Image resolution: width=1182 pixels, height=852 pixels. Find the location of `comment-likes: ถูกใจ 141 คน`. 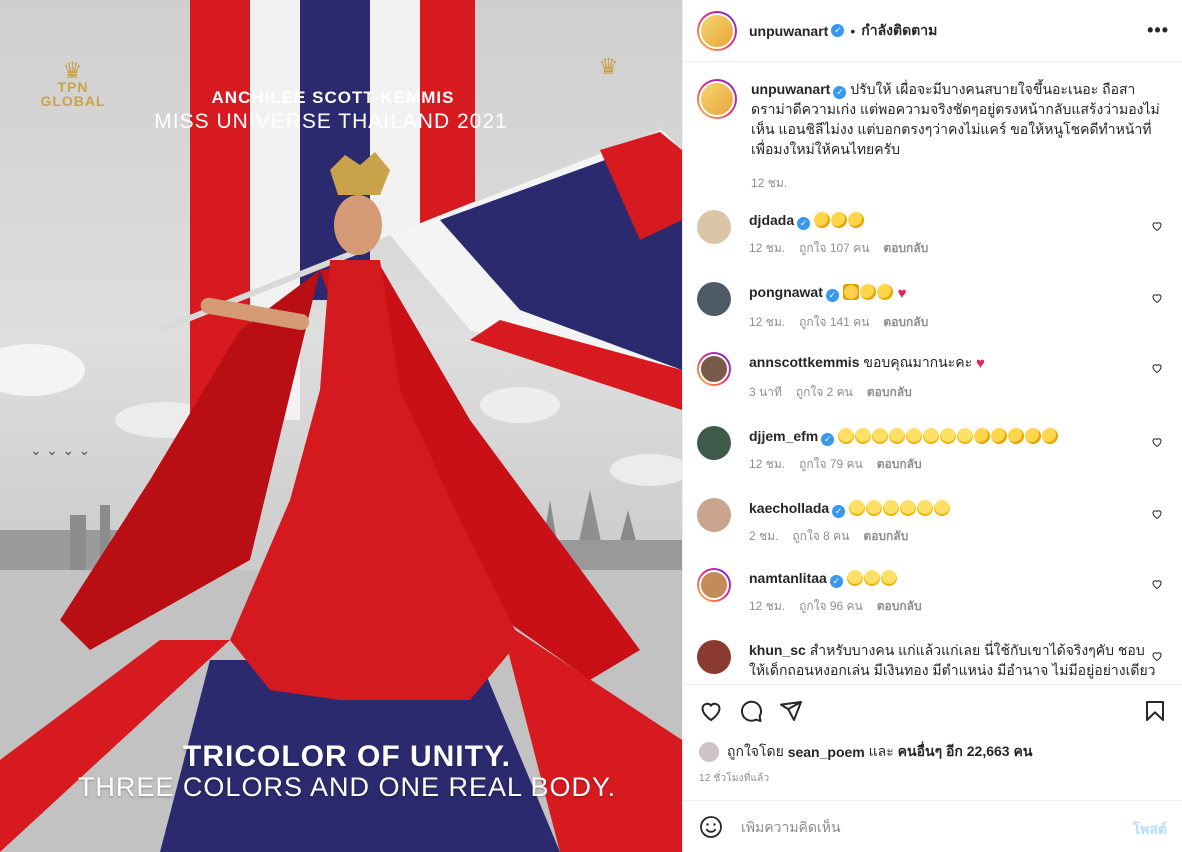

comment-likes: ถูกใจ 141 คน is located at coordinates (834, 322).